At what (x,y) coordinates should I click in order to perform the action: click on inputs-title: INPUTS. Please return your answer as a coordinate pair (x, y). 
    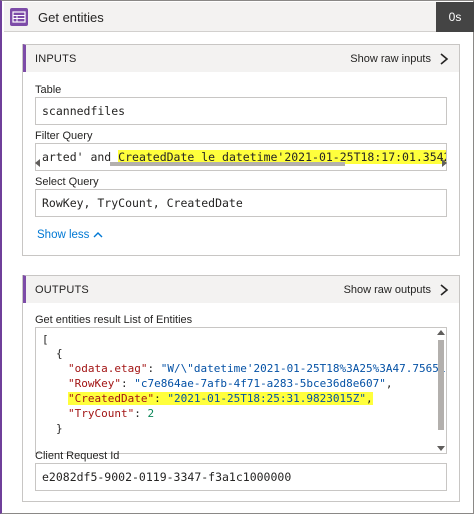
    Looking at the image, I should click on (56, 59).